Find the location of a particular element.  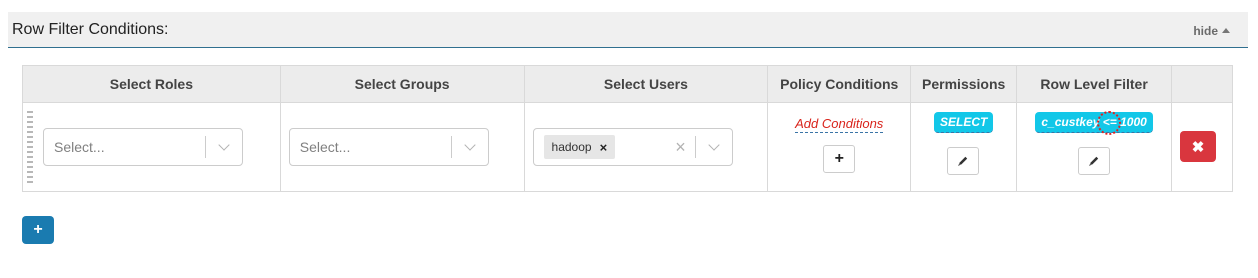

delete-row-button: ✖ is located at coordinates (1198, 146).